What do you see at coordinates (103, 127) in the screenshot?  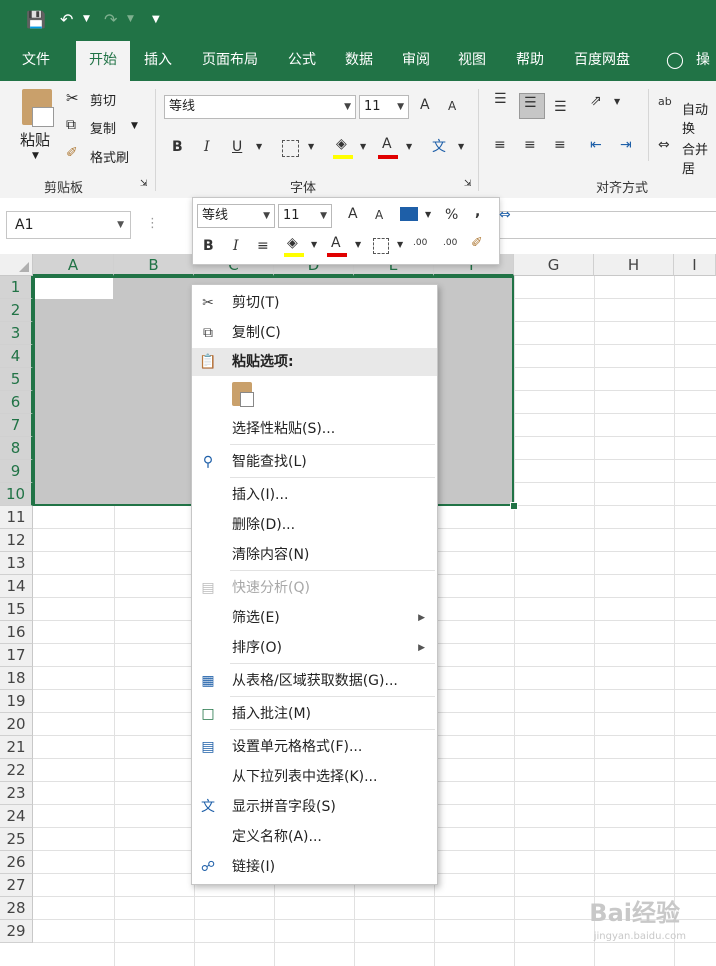 I see `copy-button: 复制` at bounding box center [103, 127].